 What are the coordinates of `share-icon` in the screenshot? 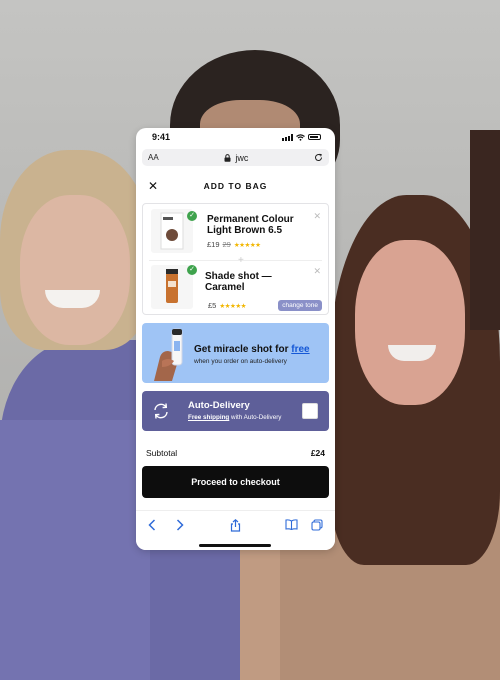 It's located at (235, 527).